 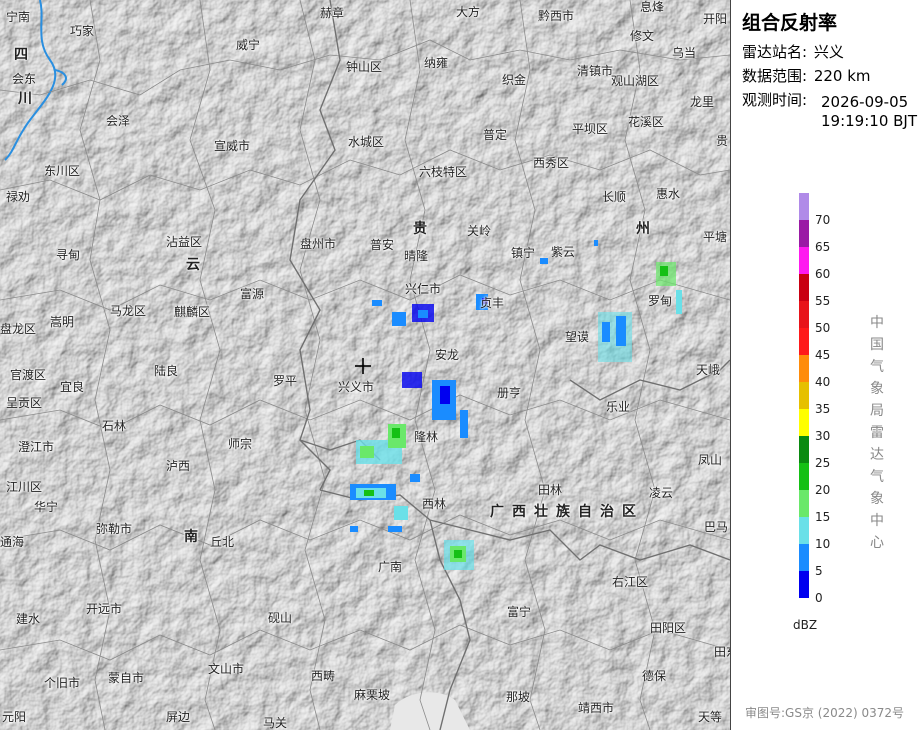 I want to click on legend-tick-label: 10, so click(x=823, y=544).